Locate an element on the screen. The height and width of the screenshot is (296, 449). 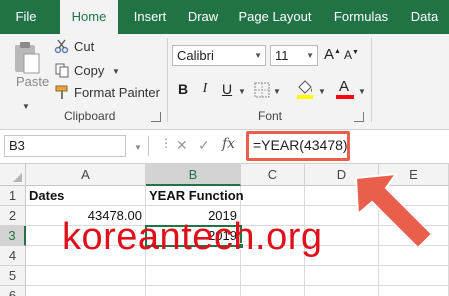
select-all-button is located at coordinates (13, 175).